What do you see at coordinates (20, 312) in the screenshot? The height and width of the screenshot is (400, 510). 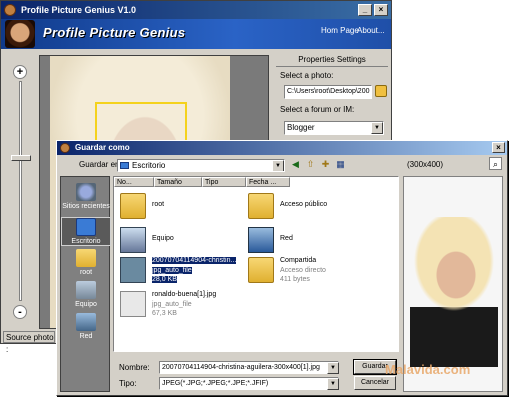 I see `zoom-out-button: -` at bounding box center [20, 312].